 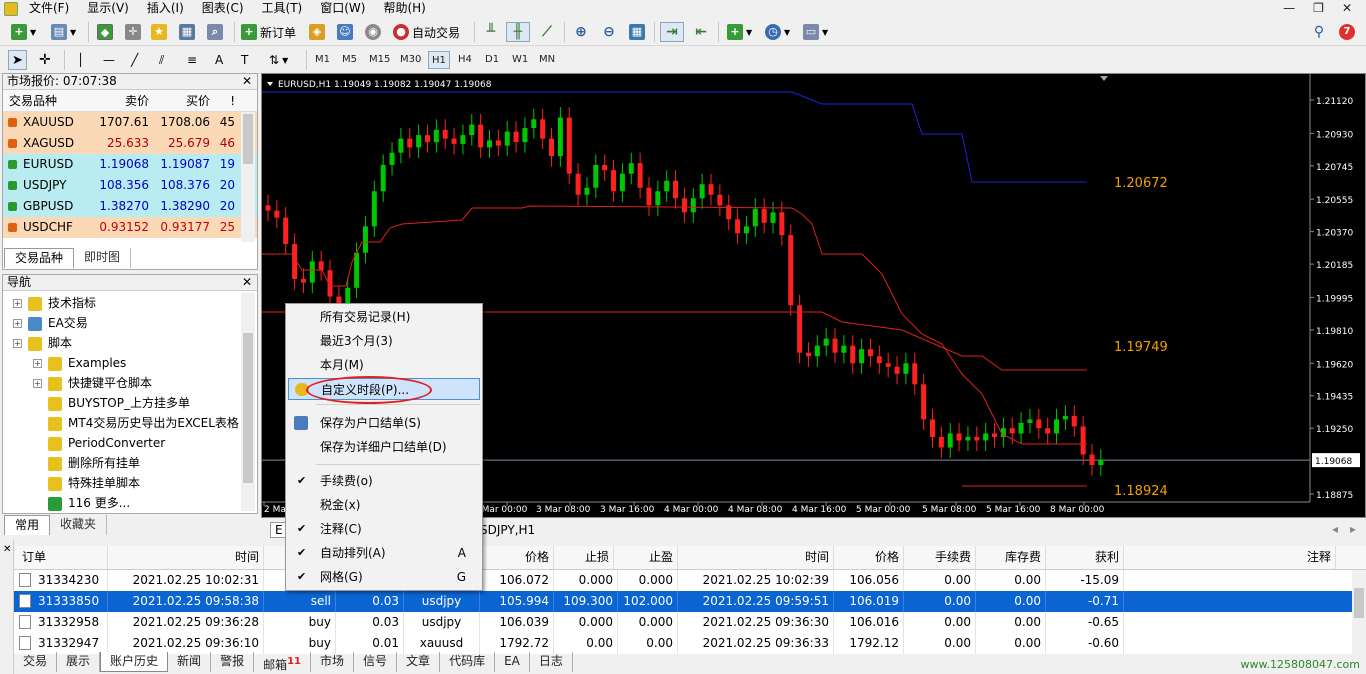 What do you see at coordinates (739, 32) in the screenshot?
I see `indicators-button: + ▼` at bounding box center [739, 32].